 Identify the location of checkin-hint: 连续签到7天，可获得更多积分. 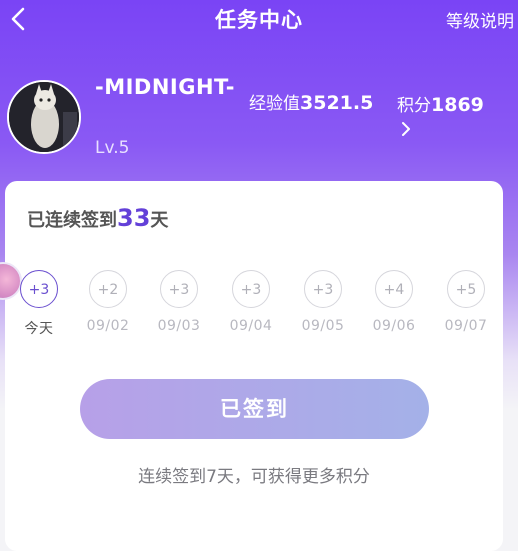
(254, 477).